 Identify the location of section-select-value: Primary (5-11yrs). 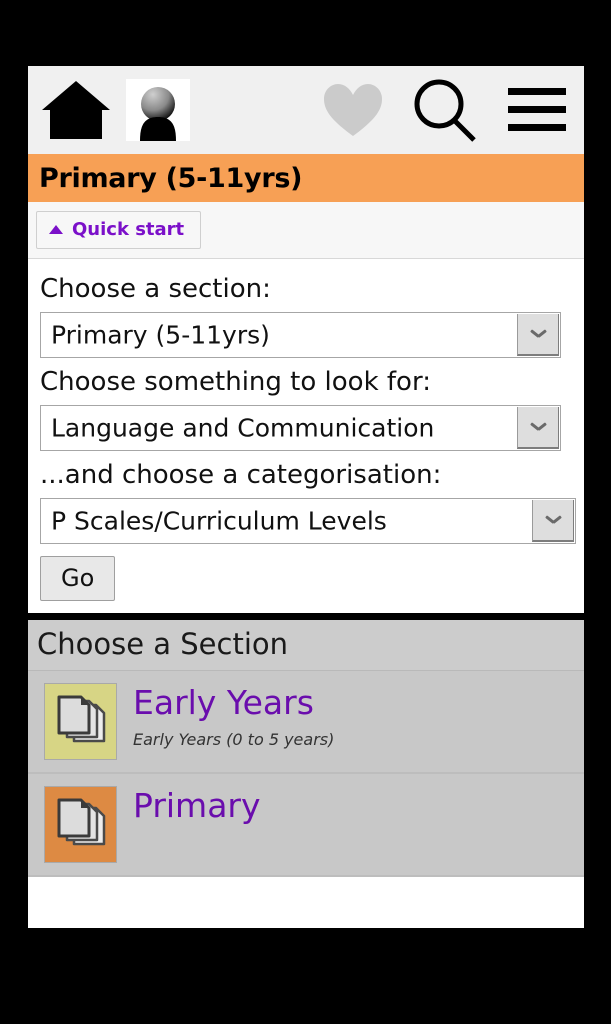
(160, 335).